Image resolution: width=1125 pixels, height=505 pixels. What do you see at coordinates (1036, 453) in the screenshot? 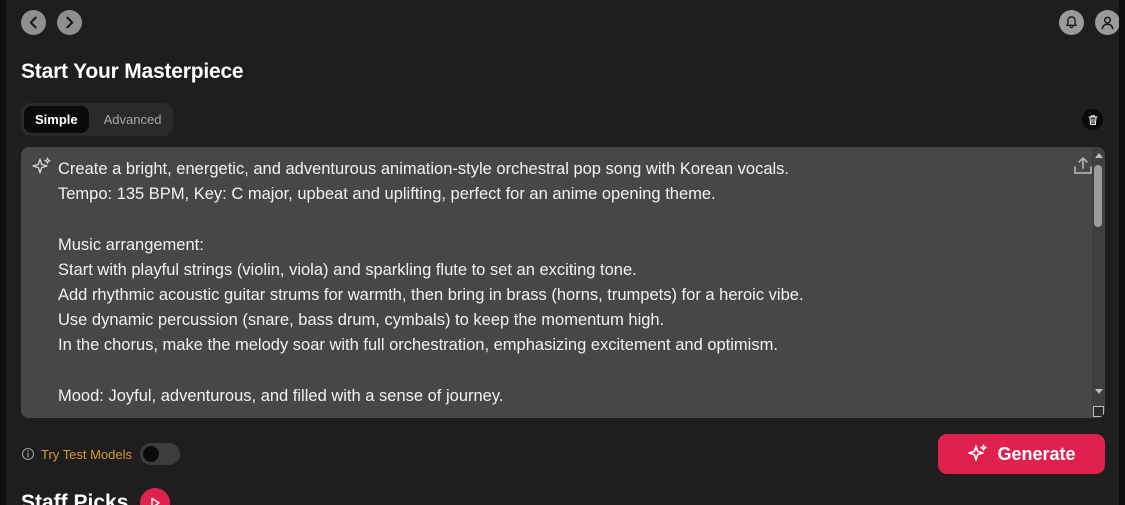
I see `generate-label: Generate` at bounding box center [1036, 453].